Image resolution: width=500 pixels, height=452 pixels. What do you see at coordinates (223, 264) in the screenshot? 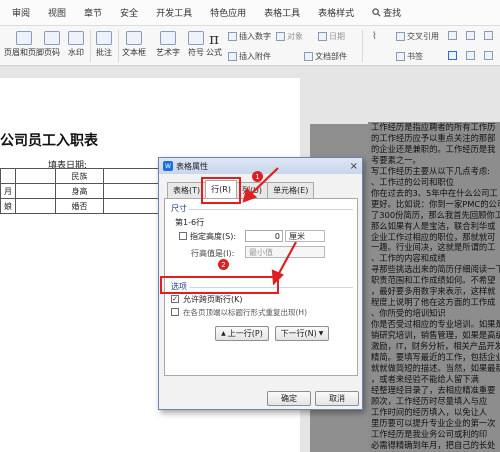
I see `step-badge: 2` at bounding box center [223, 264].